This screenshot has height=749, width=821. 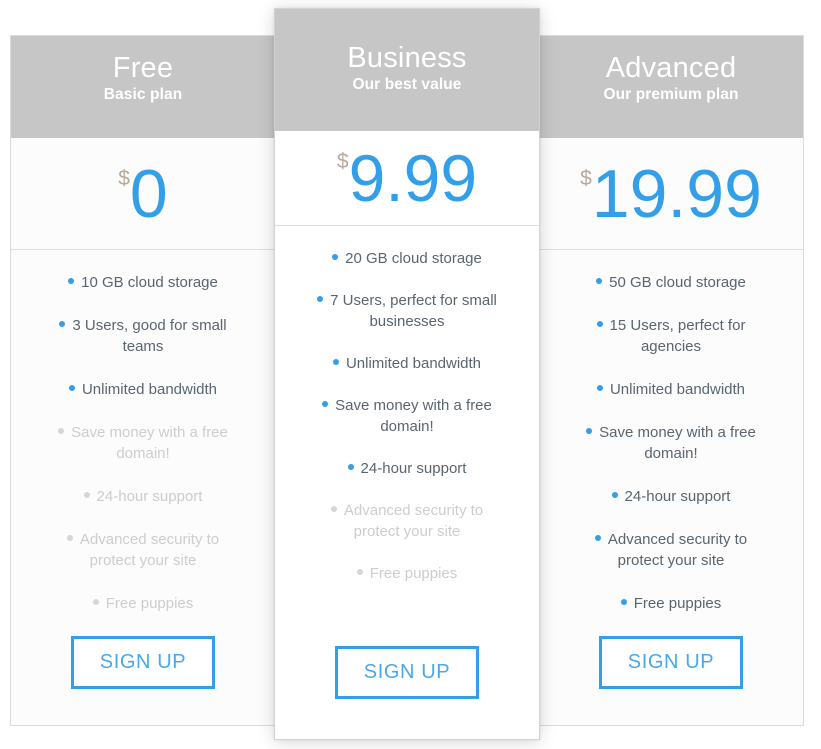 What do you see at coordinates (407, 672) in the screenshot?
I see `signup-button-business: SIGN UP` at bounding box center [407, 672].